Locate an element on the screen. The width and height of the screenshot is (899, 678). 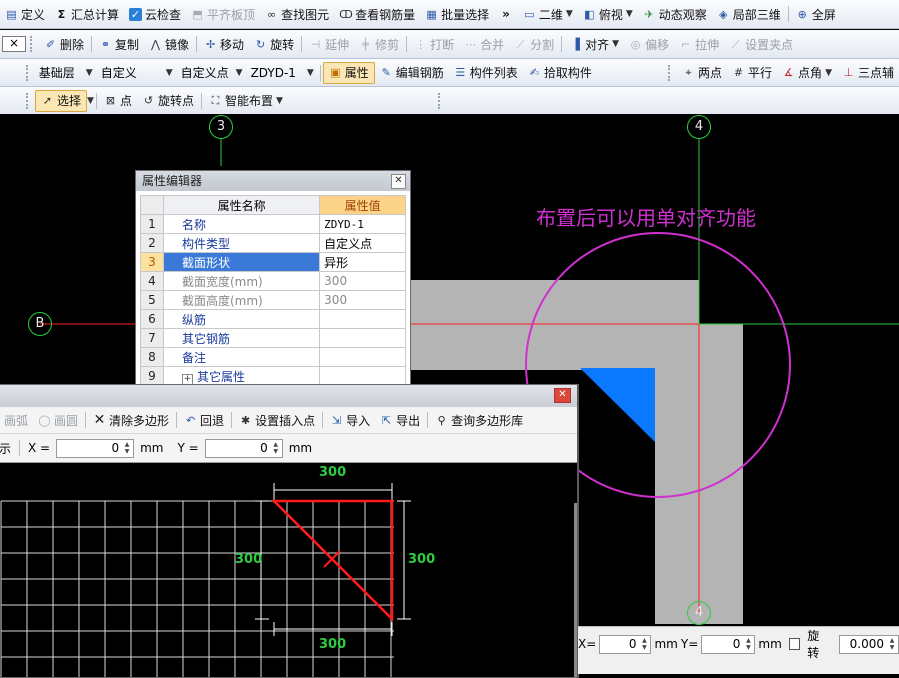
dim-label-right: 300 is located at coordinates (422, 559).